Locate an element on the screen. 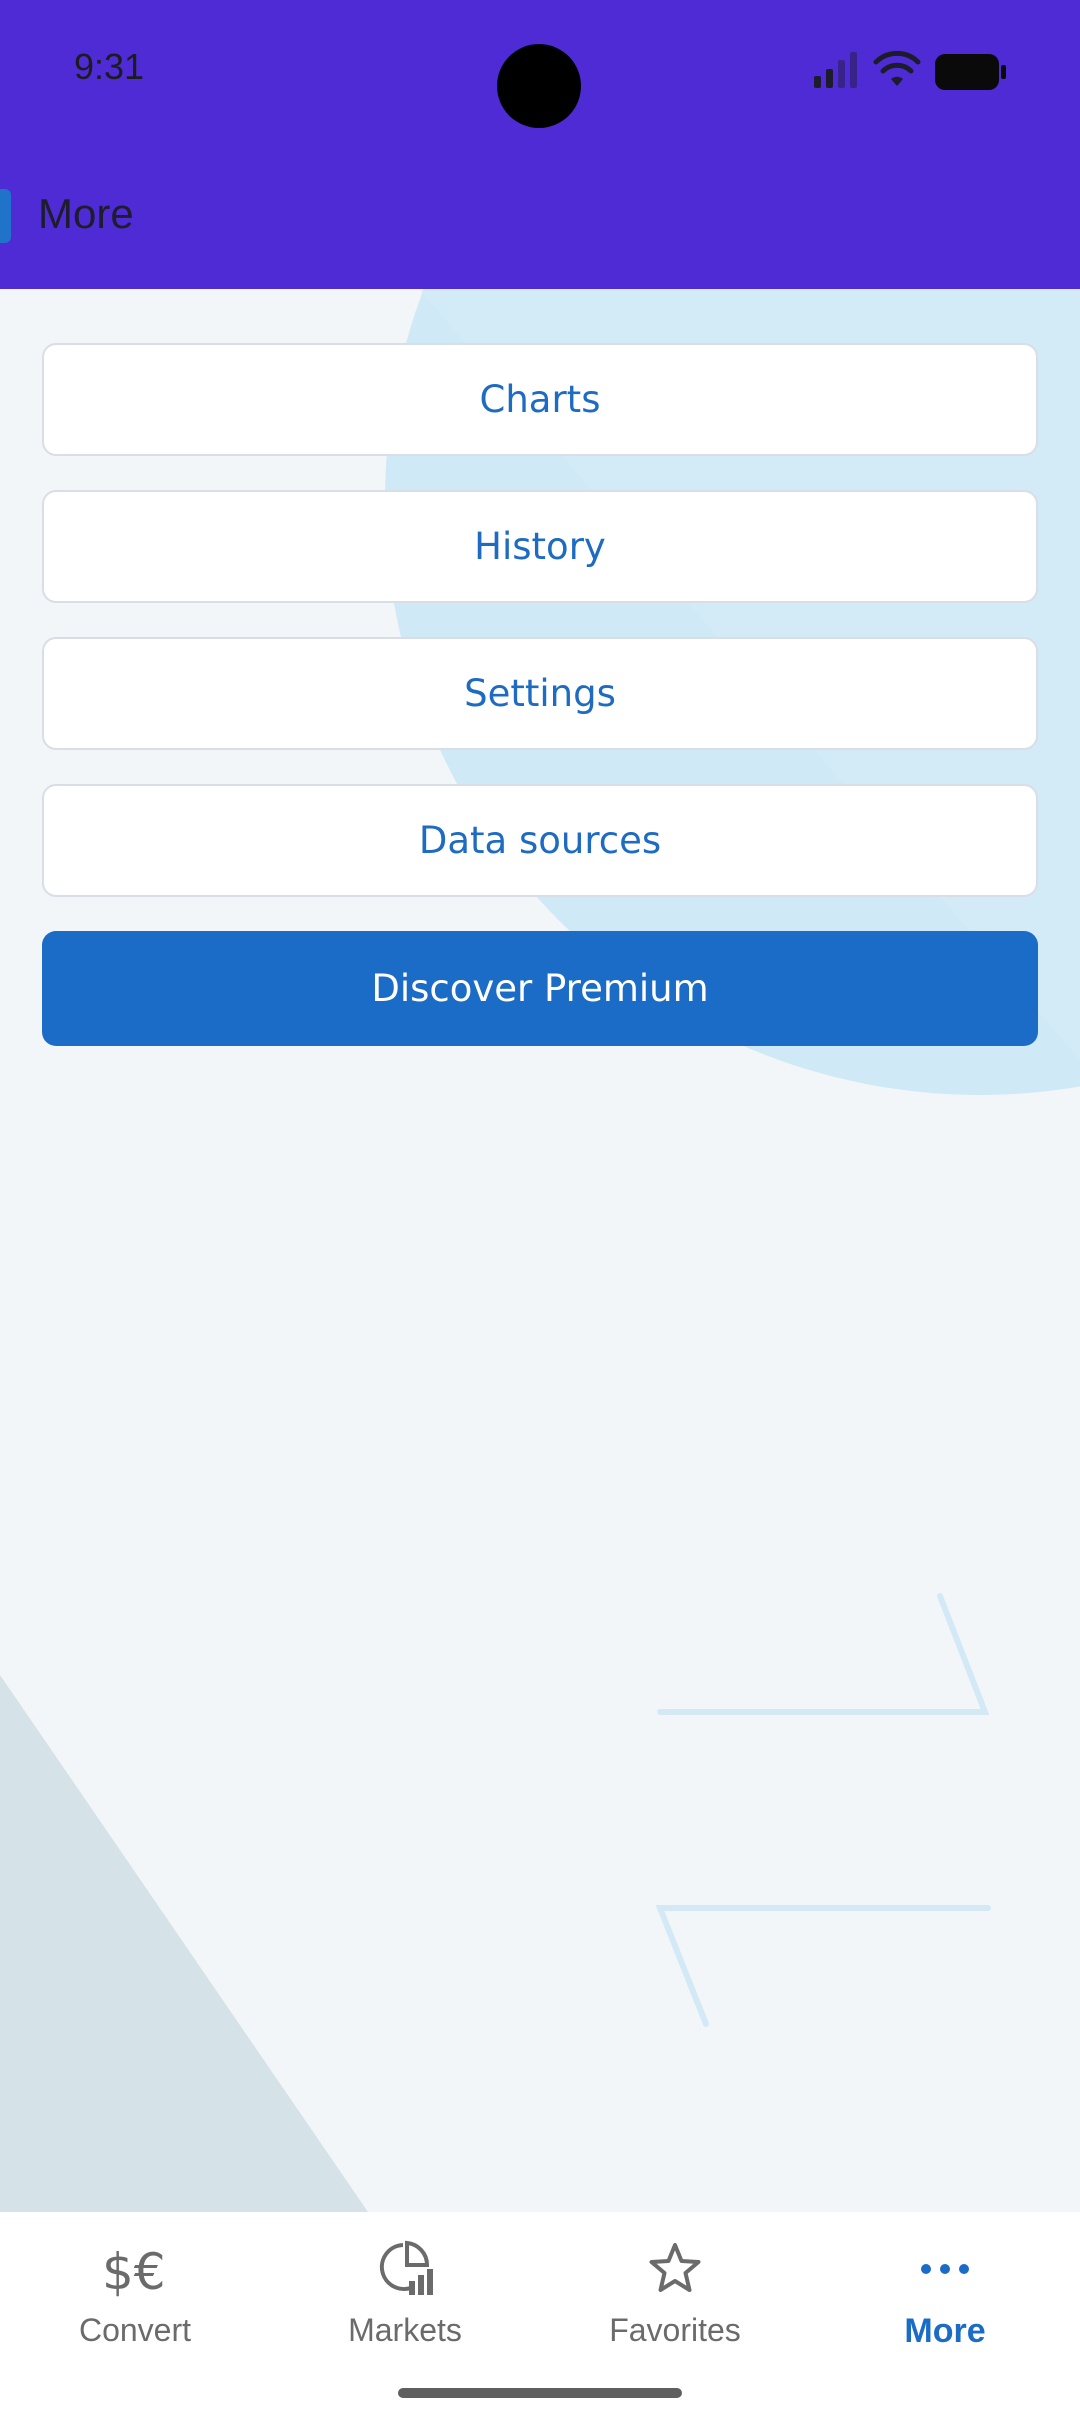 The height and width of the screenshot is (2424, 1080). nav-more-label: More is located at coordinates (945, 2331).